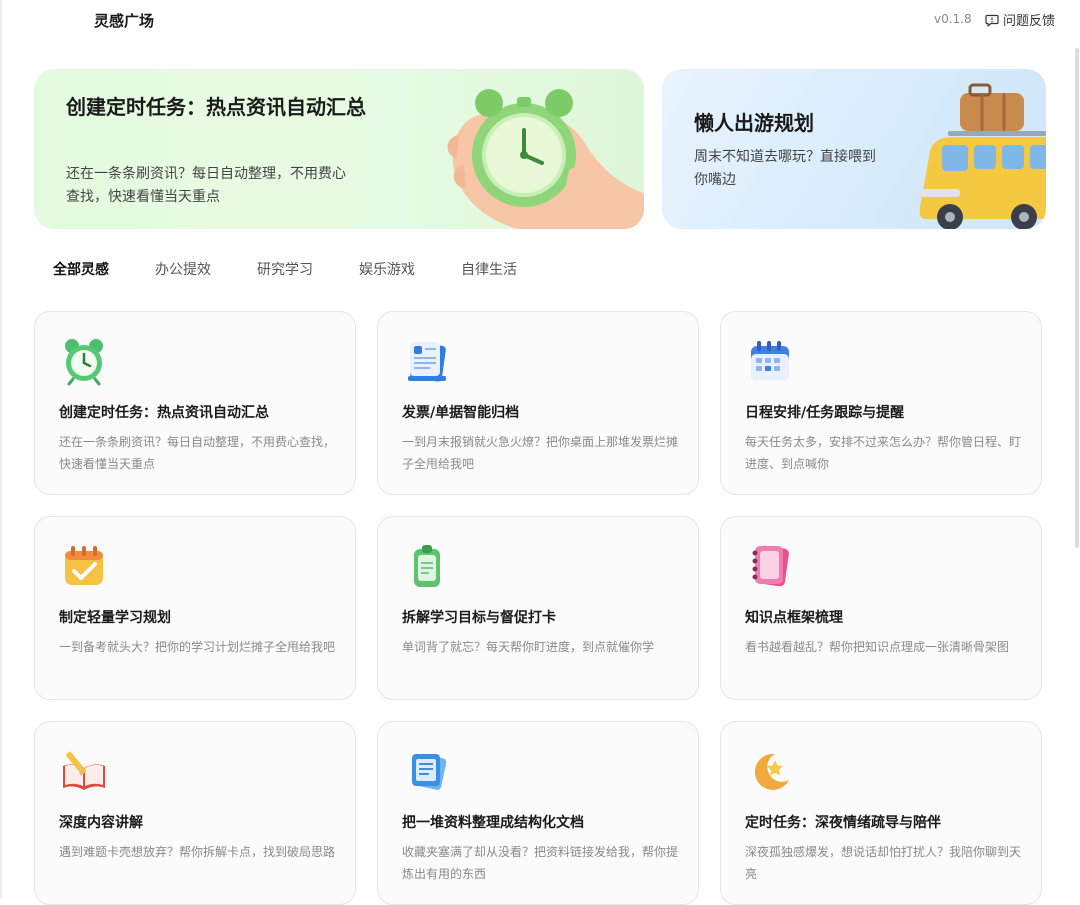  I want to click on scrollbar, so click(1077, 298).